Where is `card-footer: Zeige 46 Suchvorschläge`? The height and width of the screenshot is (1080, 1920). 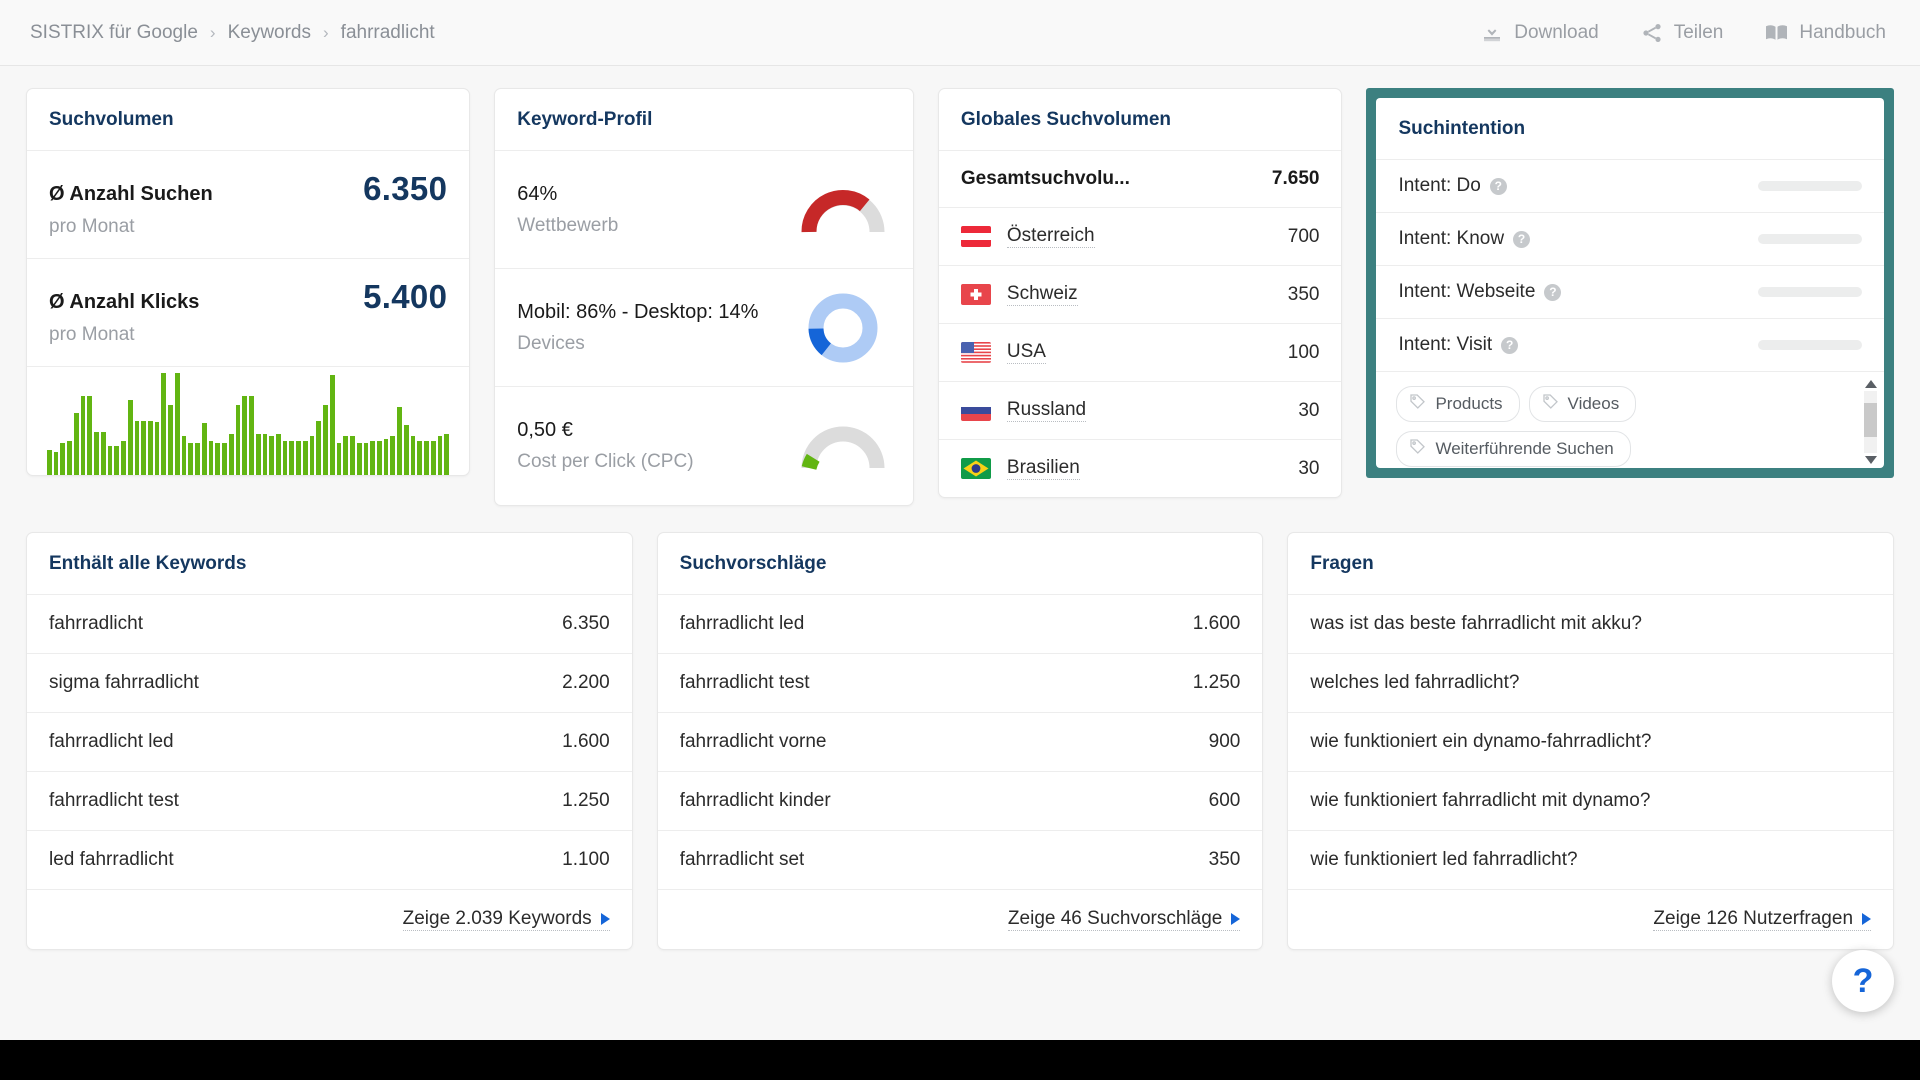
card-footer: Zeige 46 Suchvorschläge is located at coordinates (960, 919).